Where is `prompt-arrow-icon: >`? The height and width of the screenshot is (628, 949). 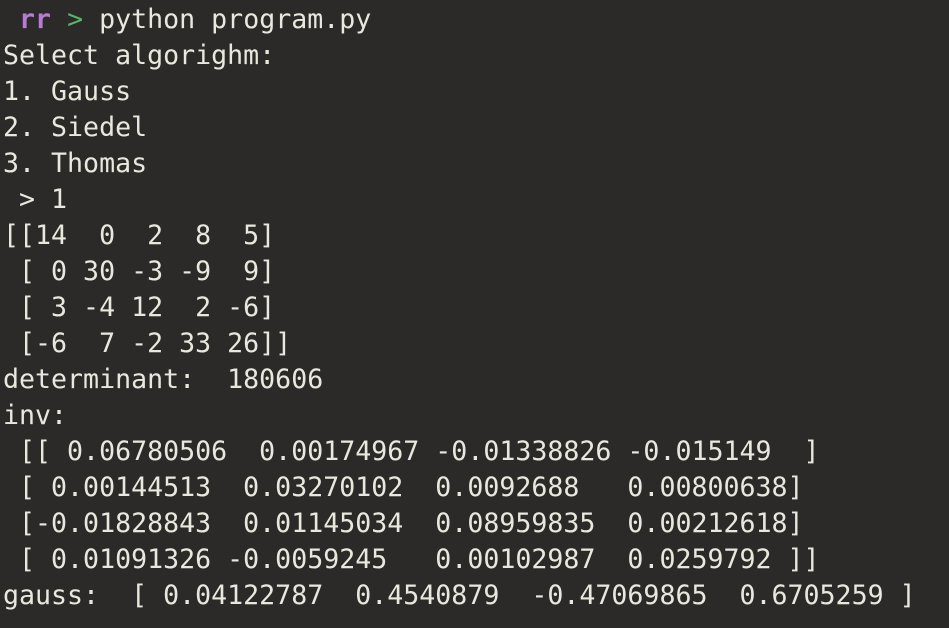 prompt-arrow-icon: > is located at coordinates (75, 19).